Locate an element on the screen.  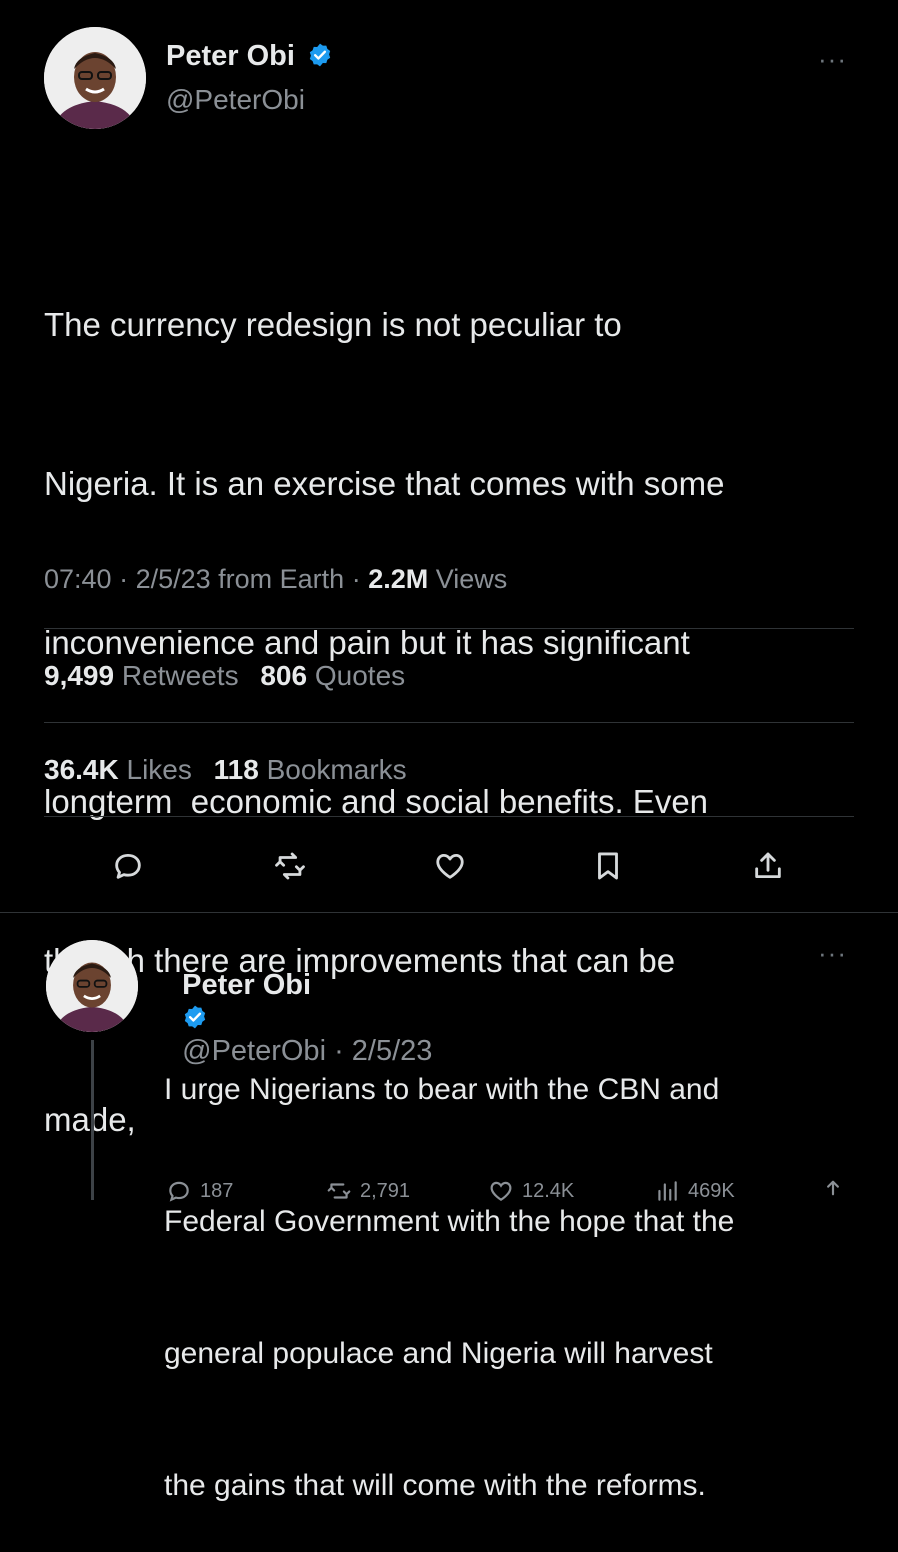
retweet-count: 2,791 is located at coordinates (385, 1190).